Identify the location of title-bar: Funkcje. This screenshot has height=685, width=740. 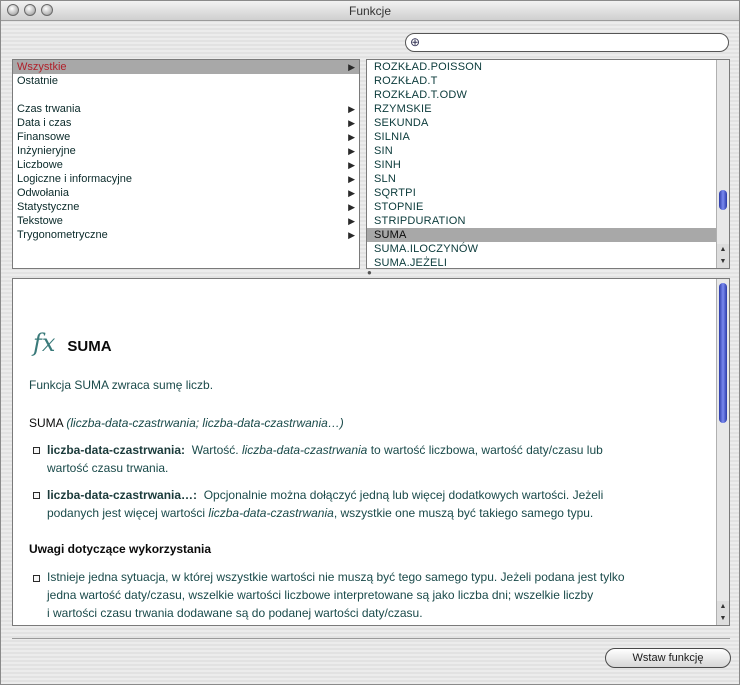
(370, 11).